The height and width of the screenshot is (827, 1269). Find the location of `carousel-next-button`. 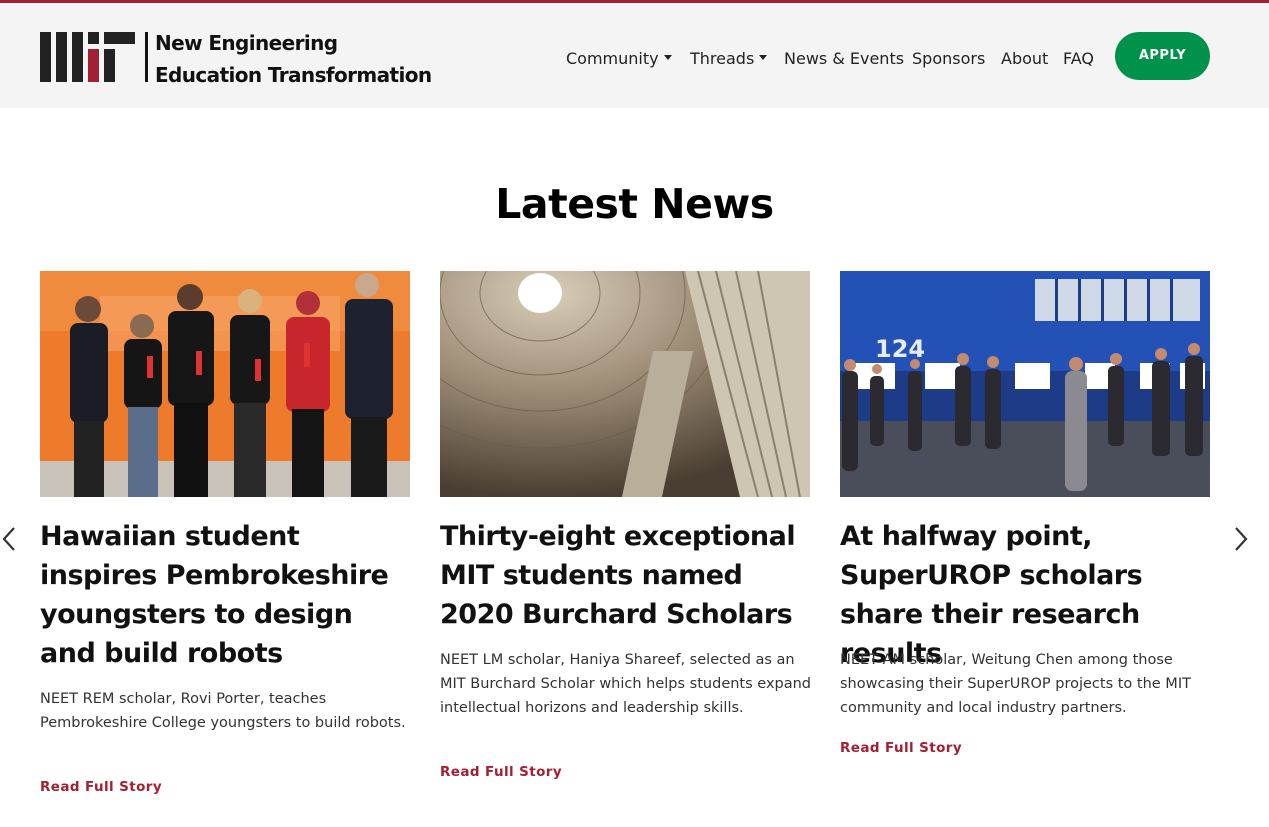

carousel-next-button is located at coordinates (1241, 539).